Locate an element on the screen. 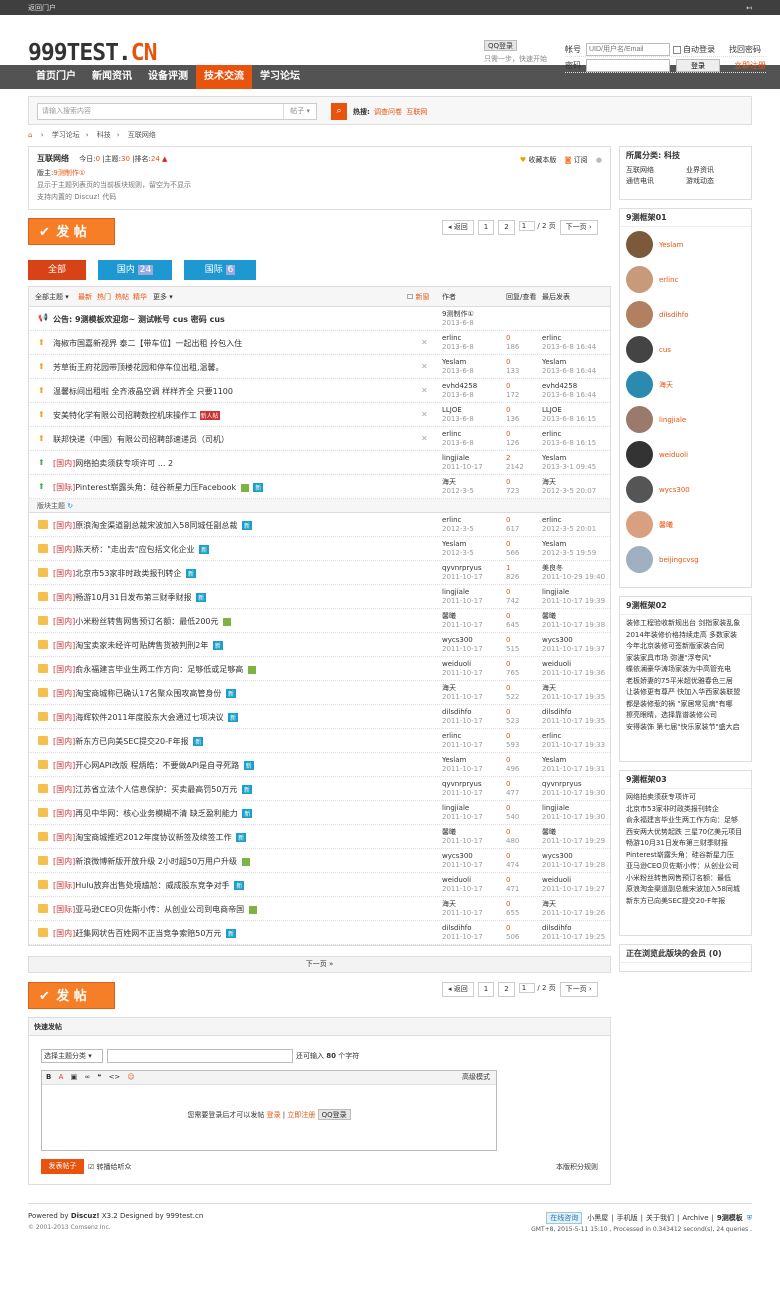  thread-author: lingjiale is located at coordinates (455, 458).